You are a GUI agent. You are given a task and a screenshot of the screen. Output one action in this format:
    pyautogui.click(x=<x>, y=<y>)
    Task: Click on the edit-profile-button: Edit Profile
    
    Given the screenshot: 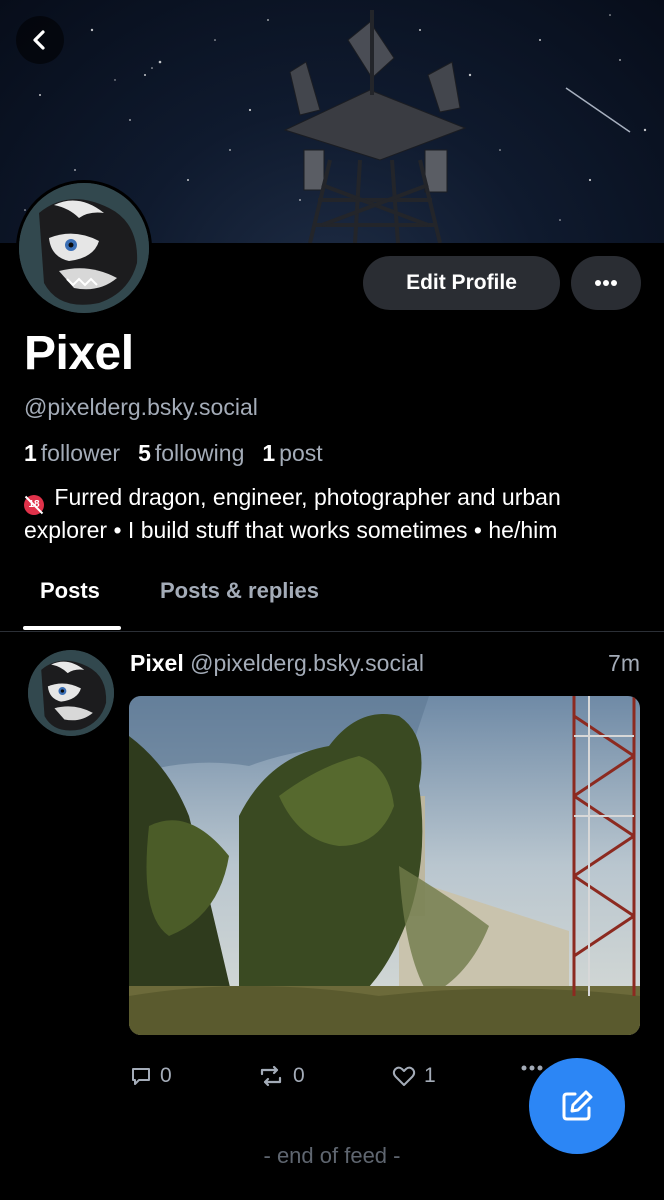 What is the action you would take?
    pyautogui.click(x=461, y=283)
    